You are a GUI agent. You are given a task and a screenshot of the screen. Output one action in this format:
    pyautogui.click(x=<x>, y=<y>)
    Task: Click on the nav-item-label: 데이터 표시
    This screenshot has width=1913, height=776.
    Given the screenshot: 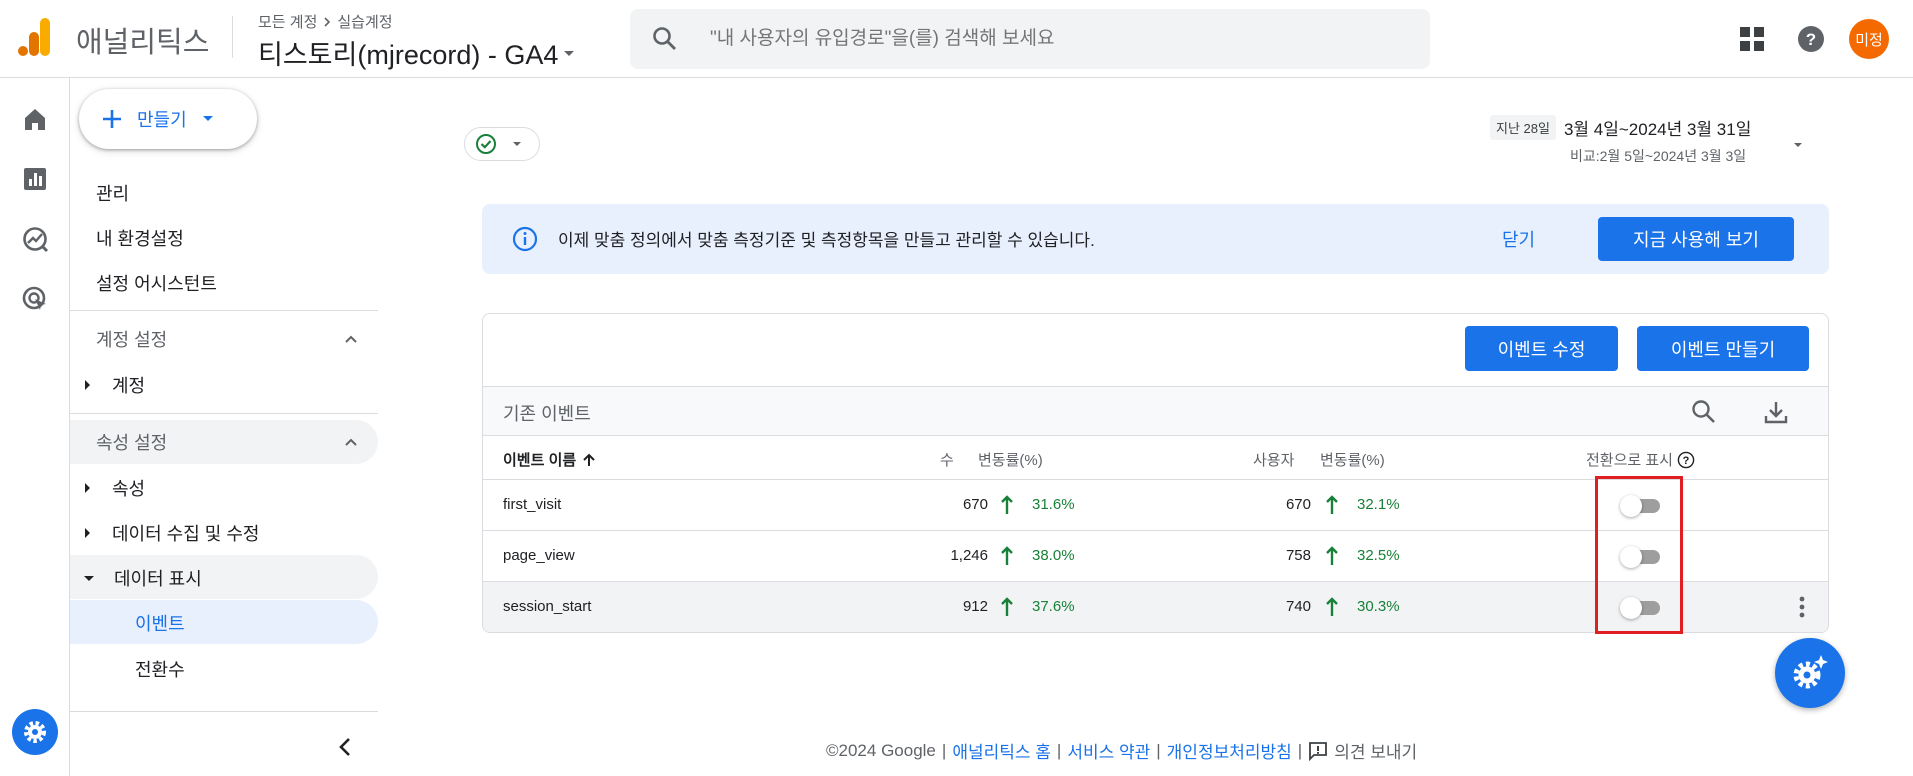 What is the action you would take?
    pyautogui.click(x=158, y=579)
    